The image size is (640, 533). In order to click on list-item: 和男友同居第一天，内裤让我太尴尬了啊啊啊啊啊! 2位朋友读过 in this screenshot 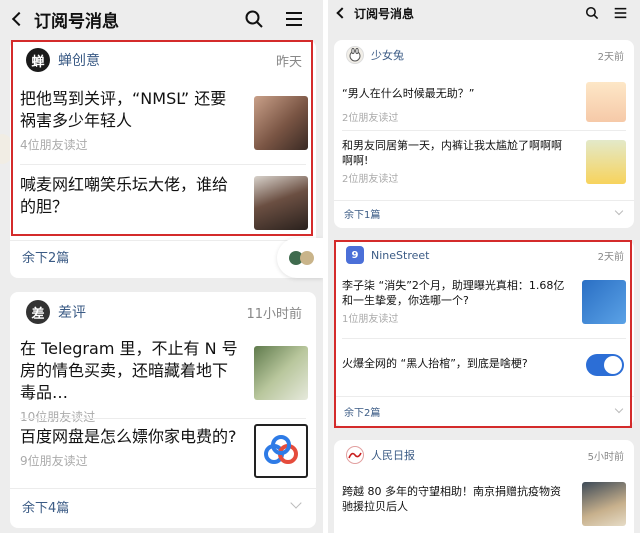, I will do `click(484, 166)`.